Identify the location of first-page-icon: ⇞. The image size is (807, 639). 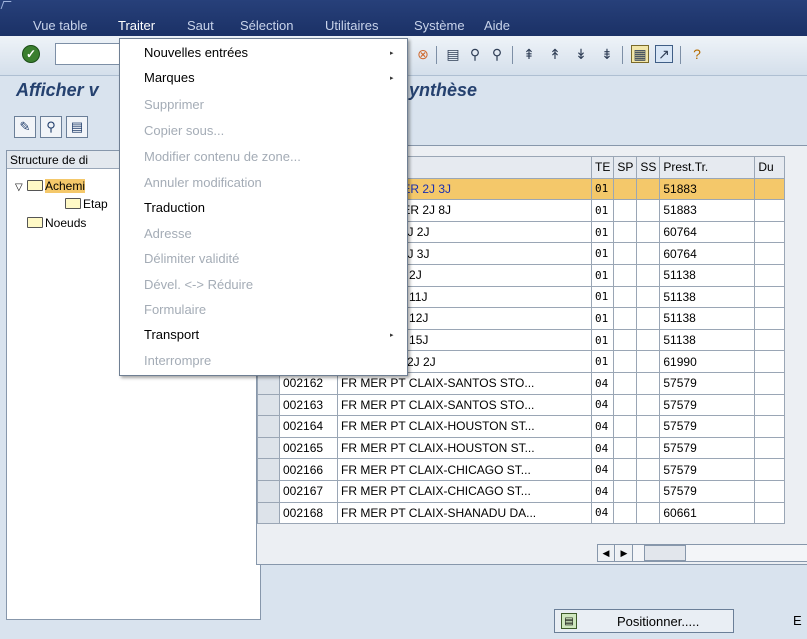
(529, 54).